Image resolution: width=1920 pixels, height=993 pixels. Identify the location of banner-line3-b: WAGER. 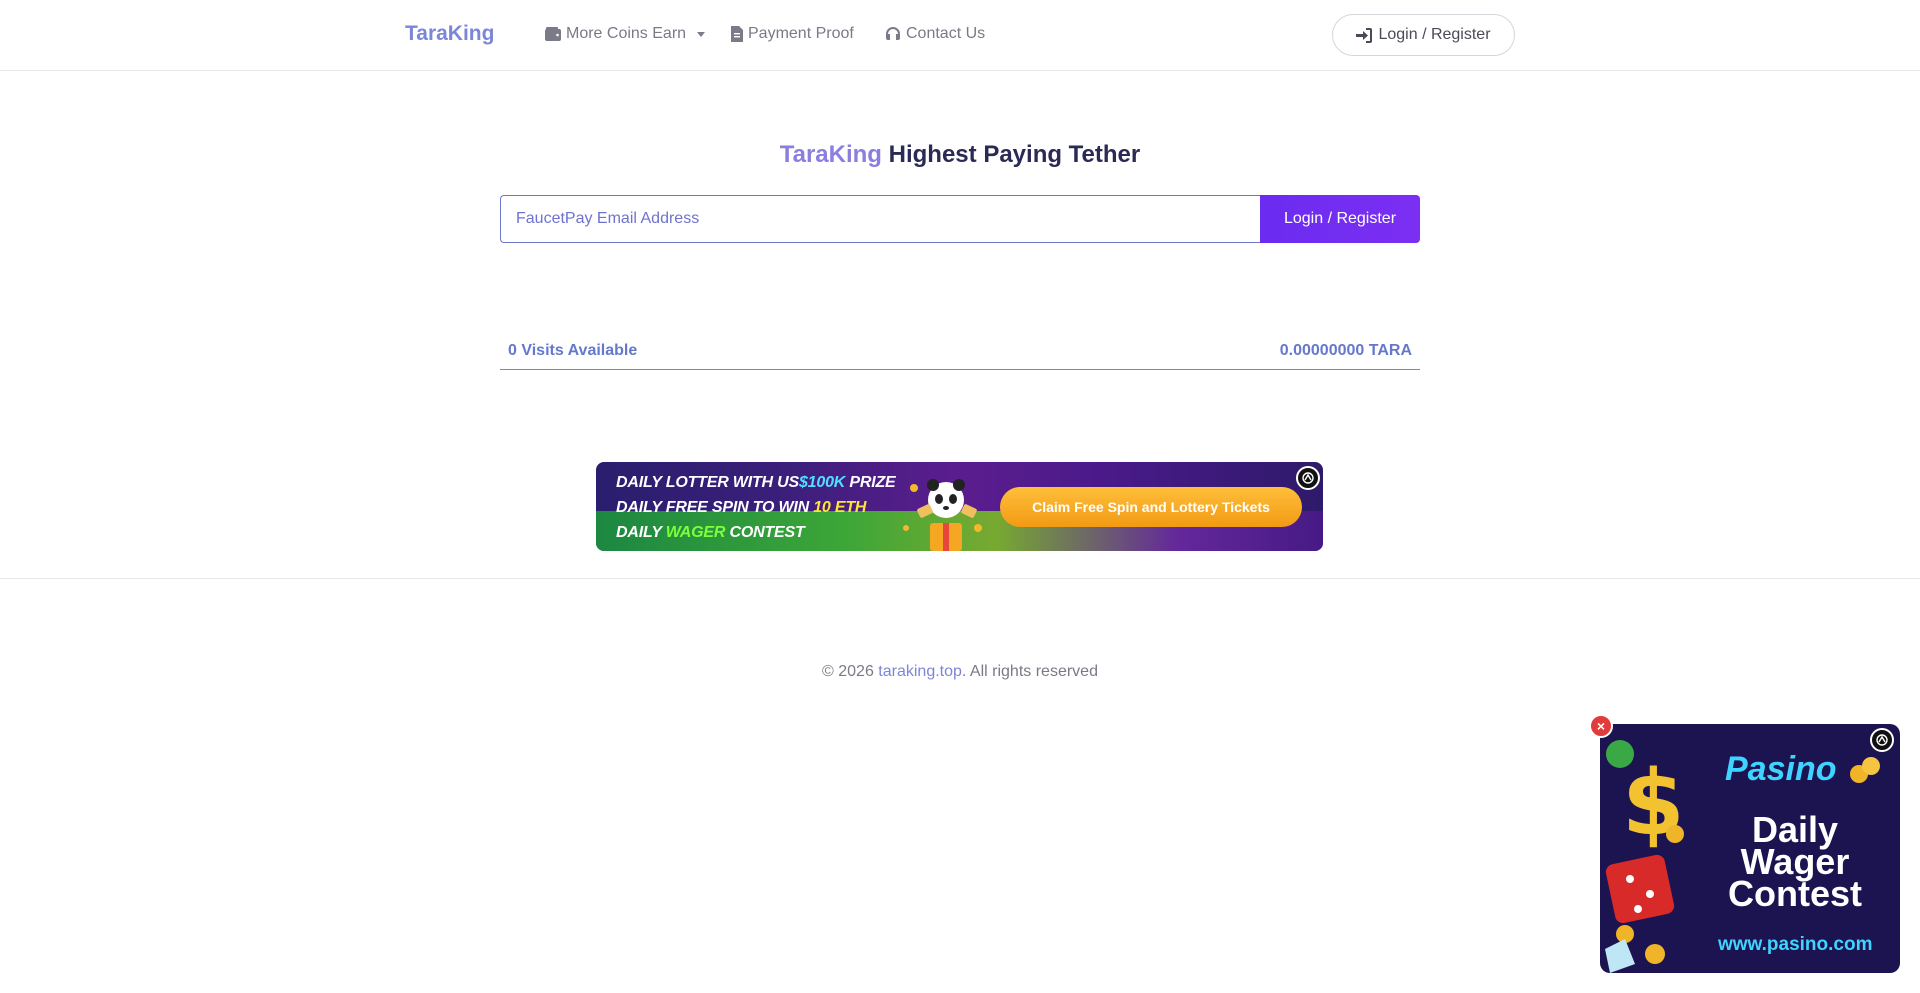
(695, 532).